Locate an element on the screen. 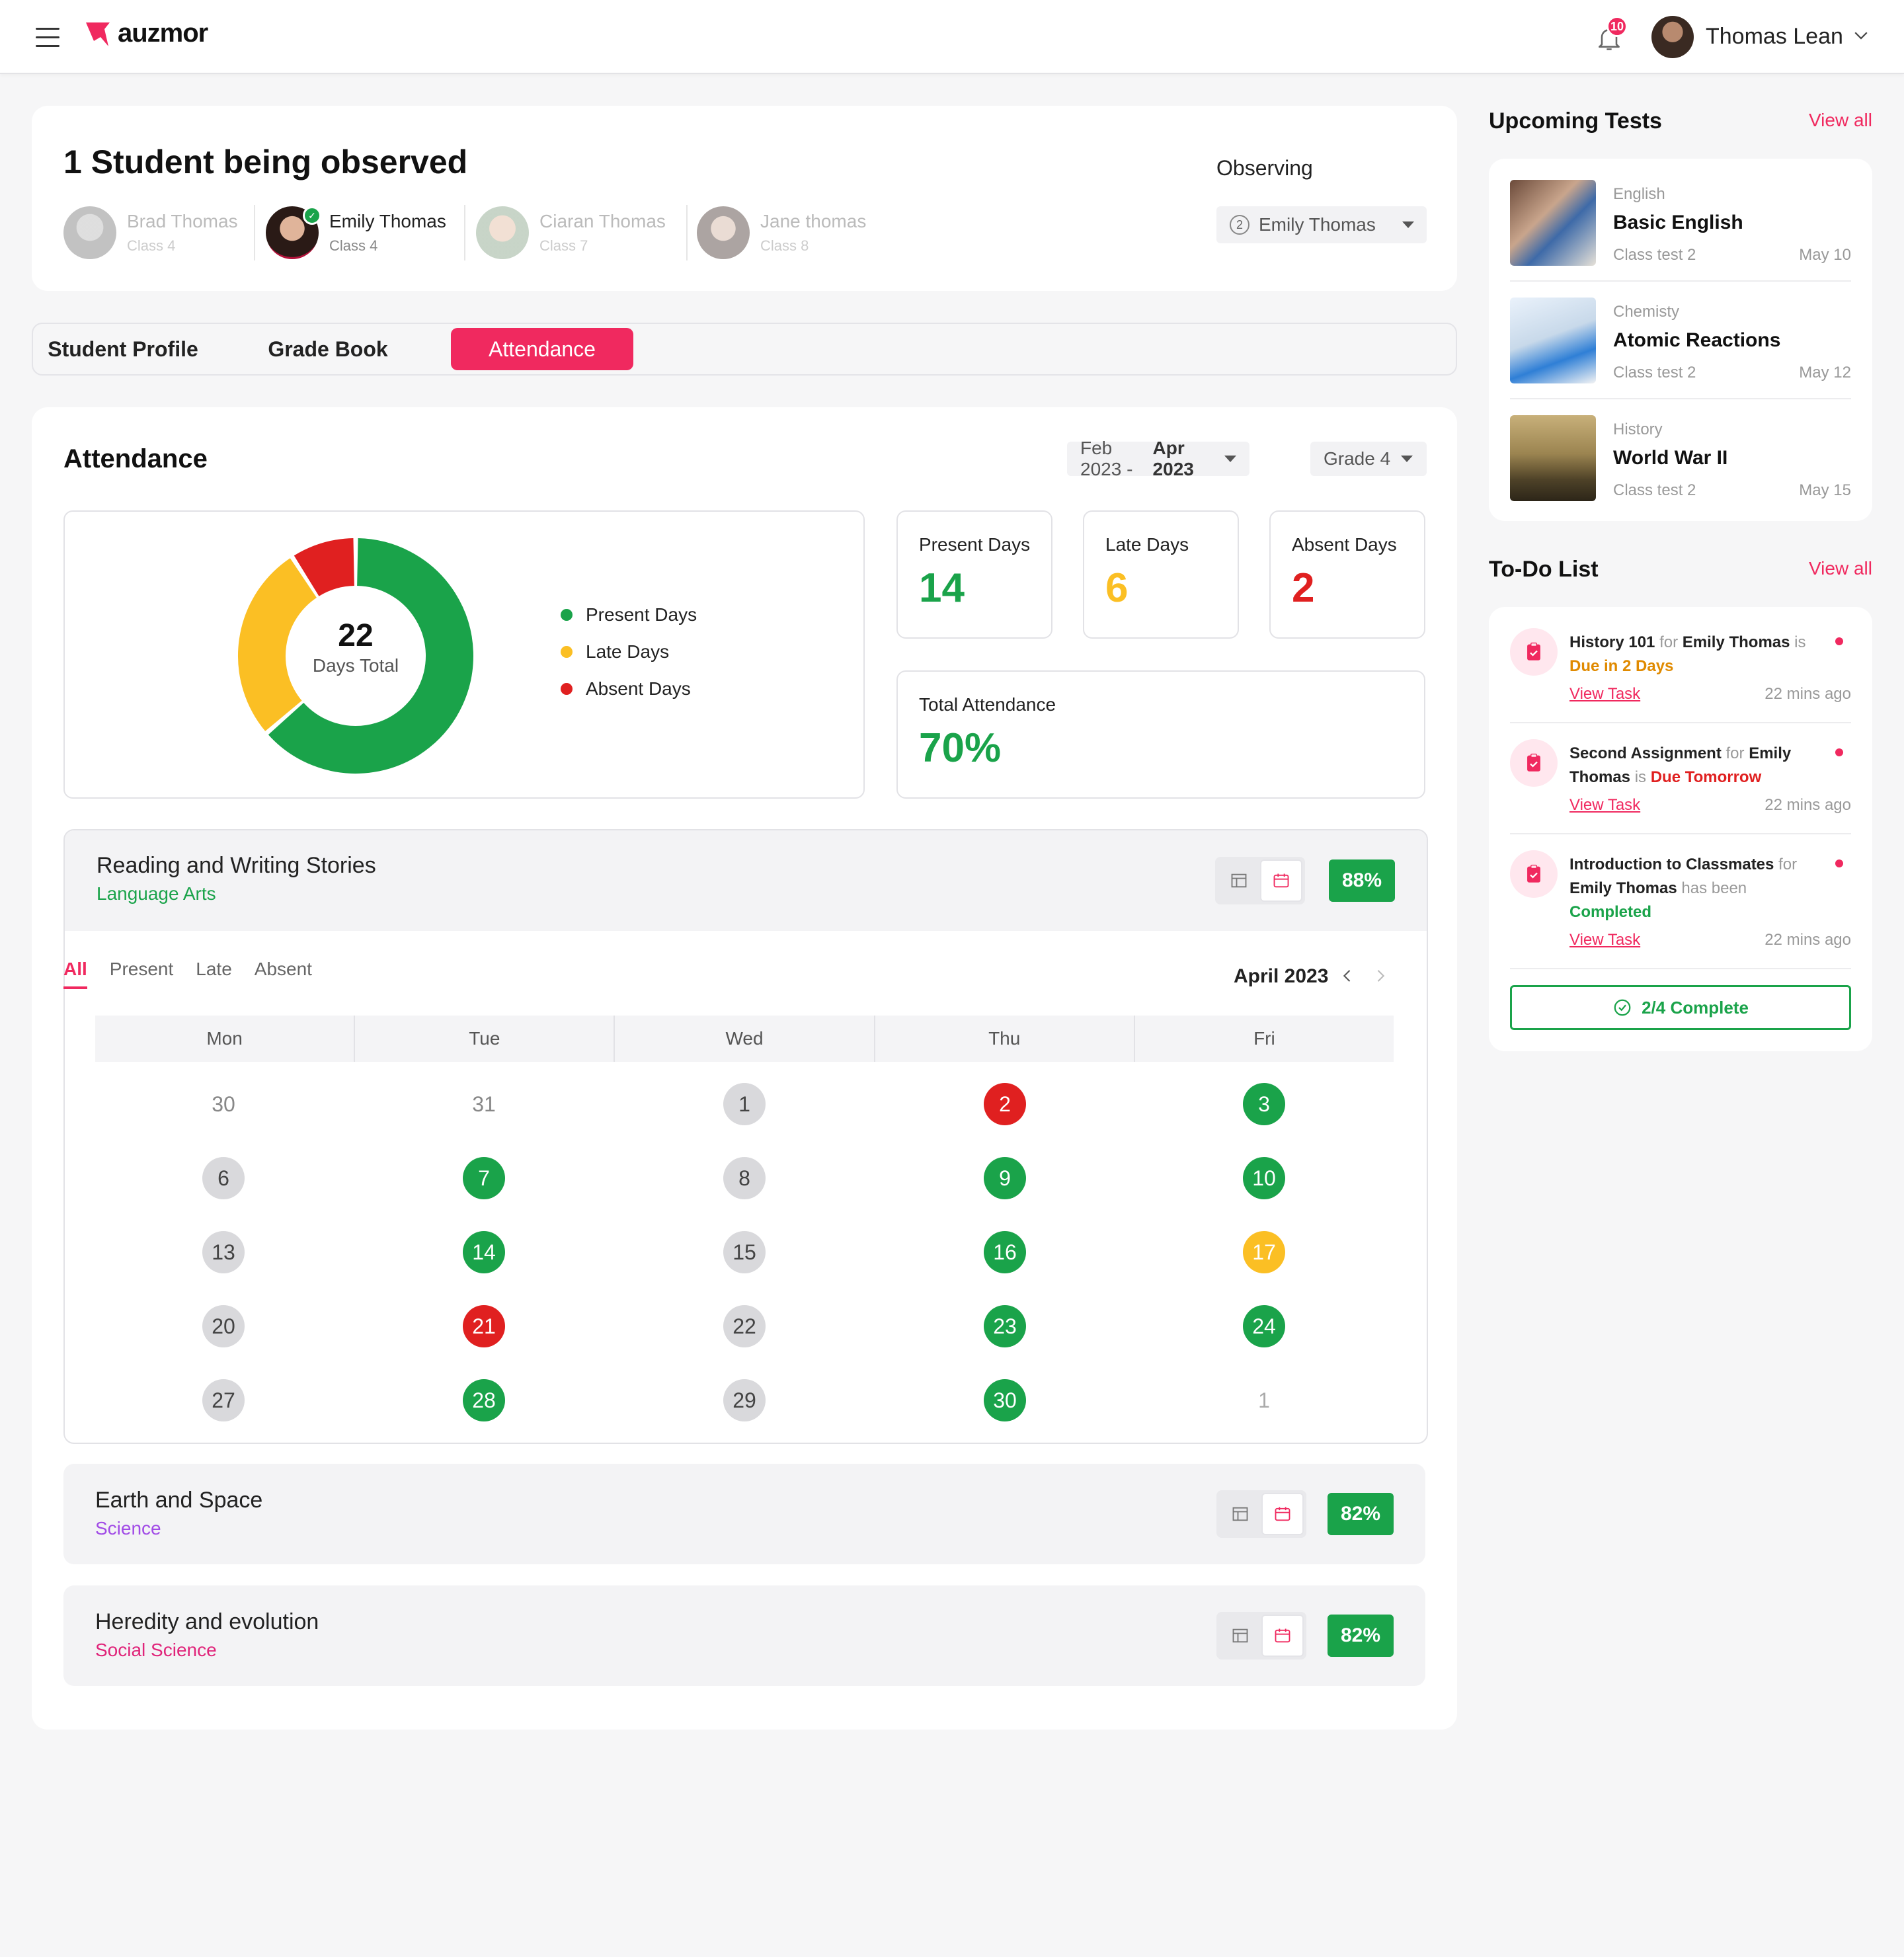 The height and width of the screenshot is (1957, 1904). student-brad: Brad Thomas Class 4 is located at coordinates (150, 232).